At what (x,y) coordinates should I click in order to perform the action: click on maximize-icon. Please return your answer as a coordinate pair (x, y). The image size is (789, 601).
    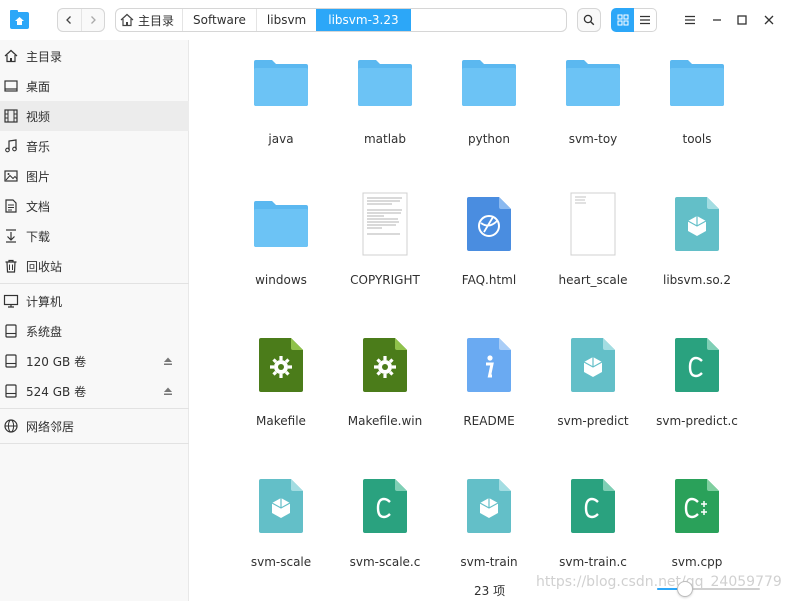
    Looking at the image, I should click on (742, 20).